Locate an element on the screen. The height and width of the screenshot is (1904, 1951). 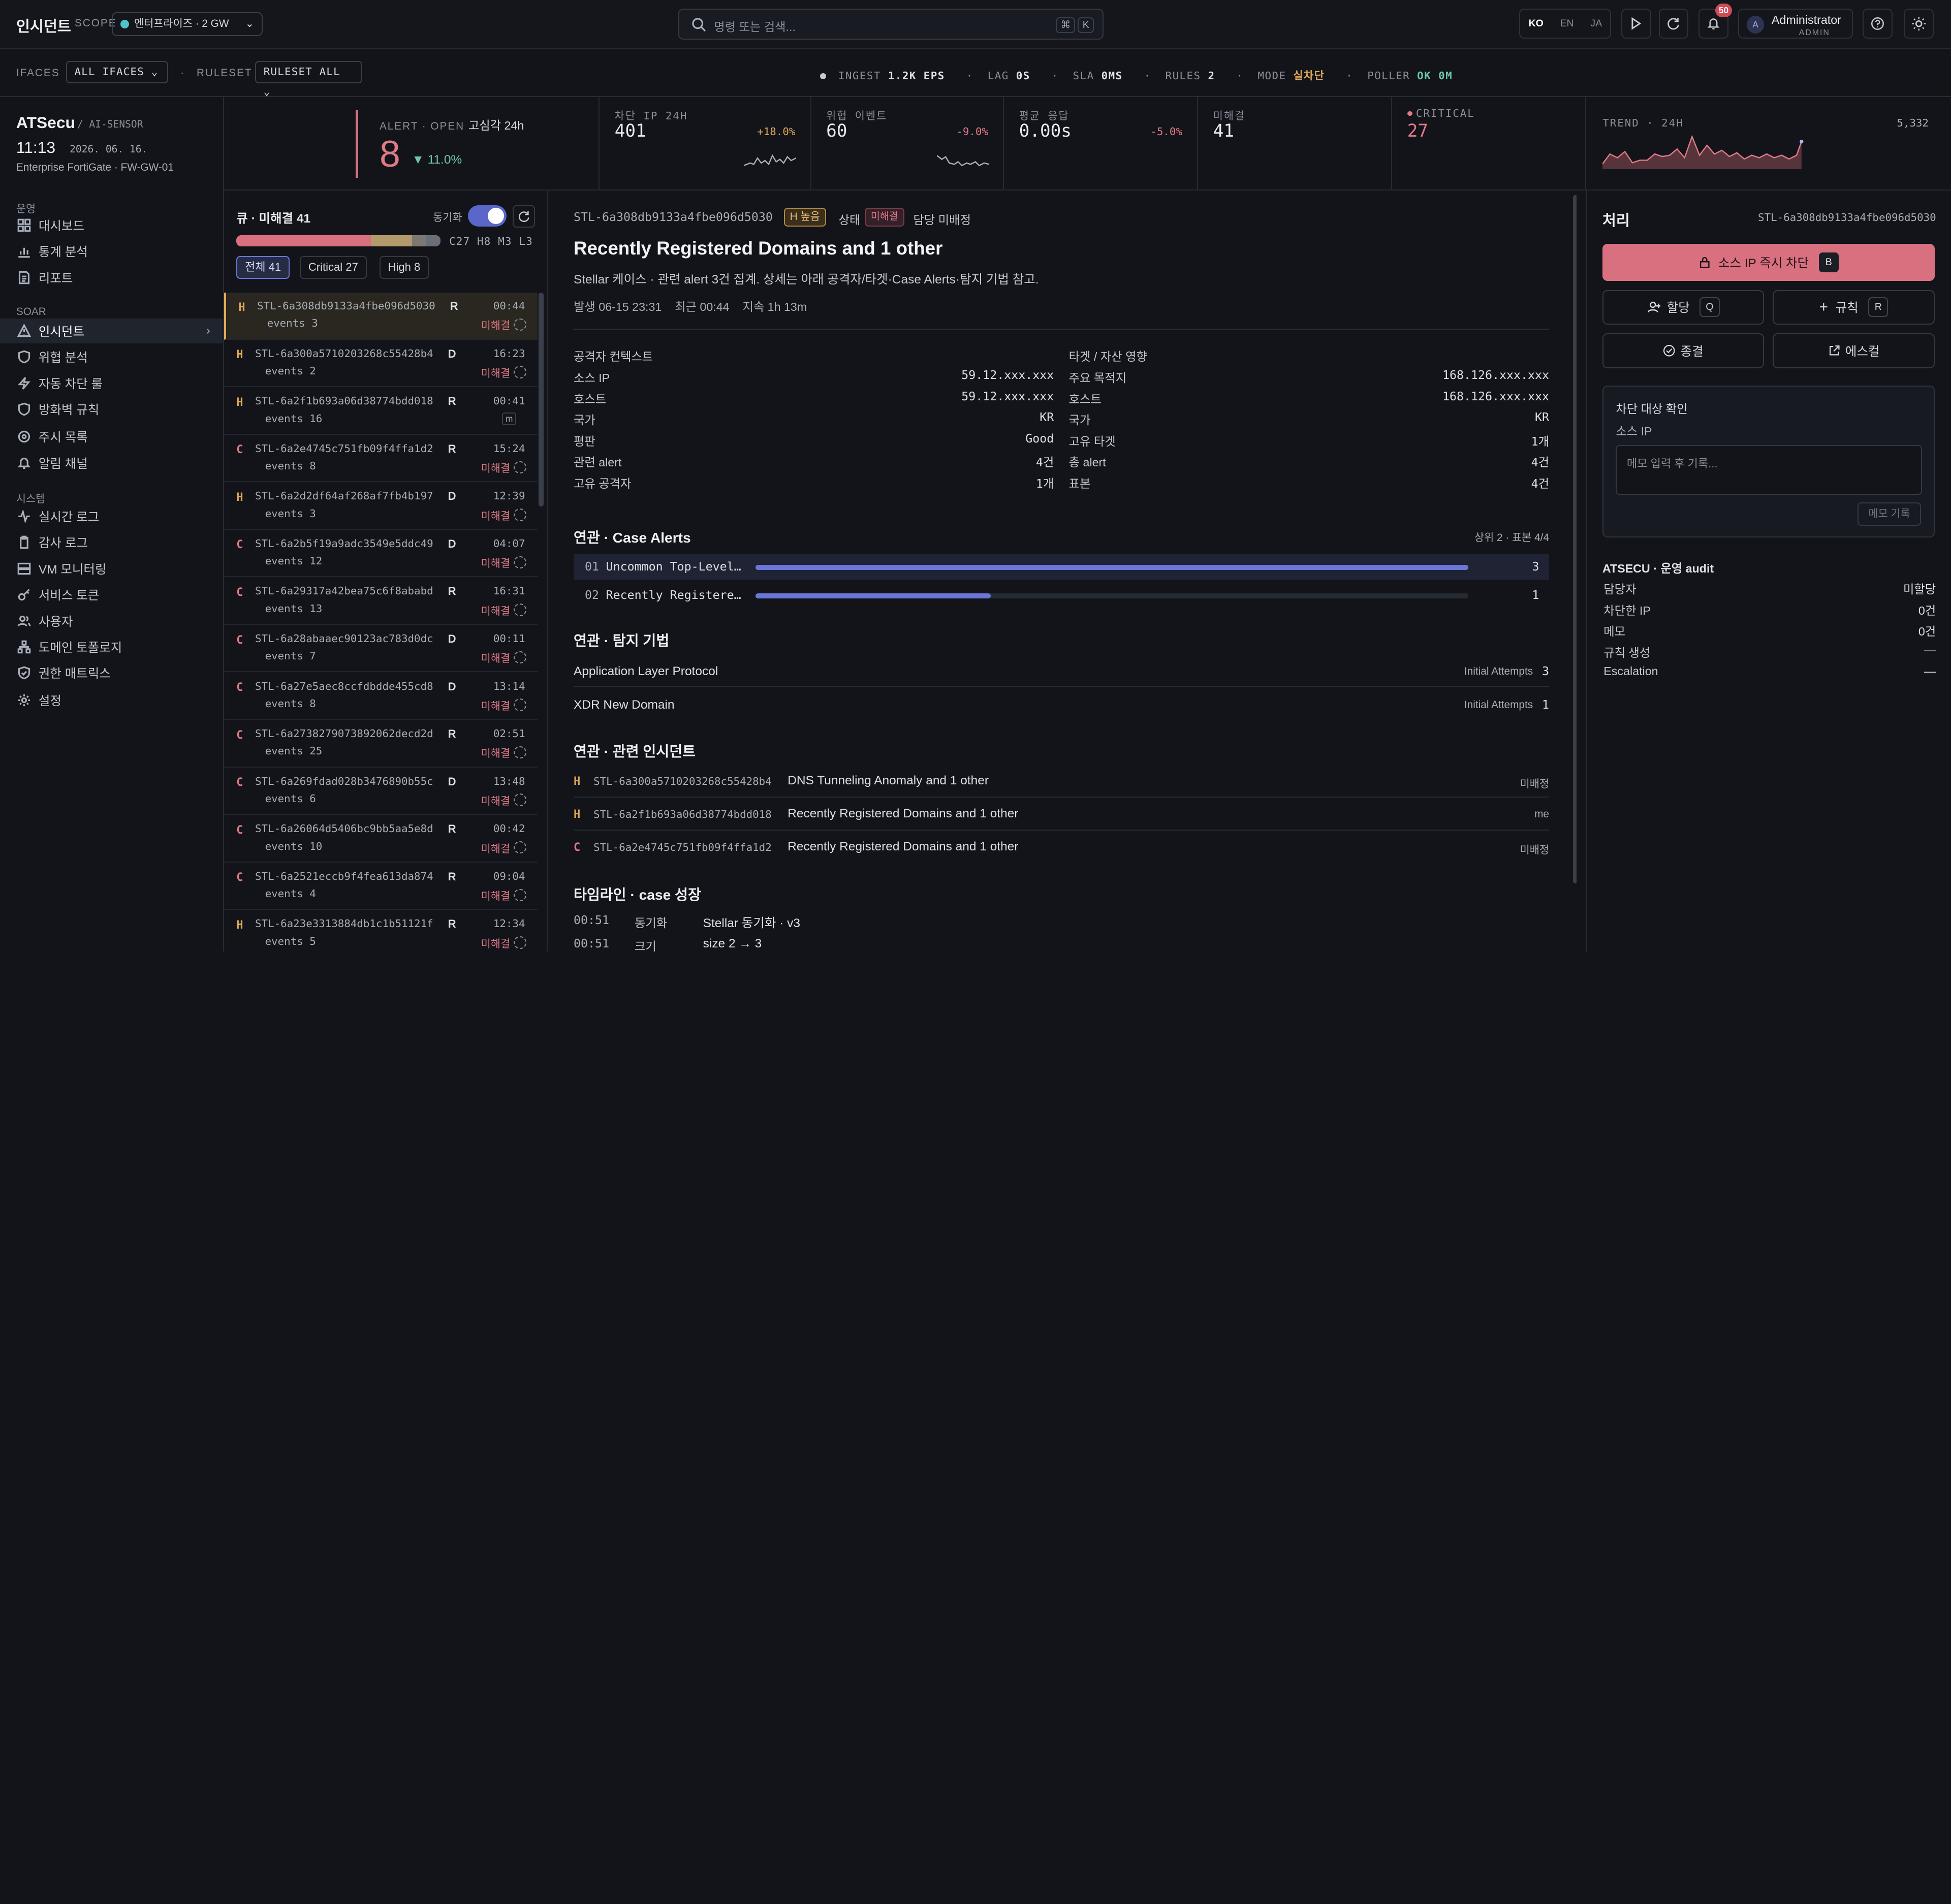
nav-service-tokens: 서비스 토큰 is located at coordinates (111, 594).